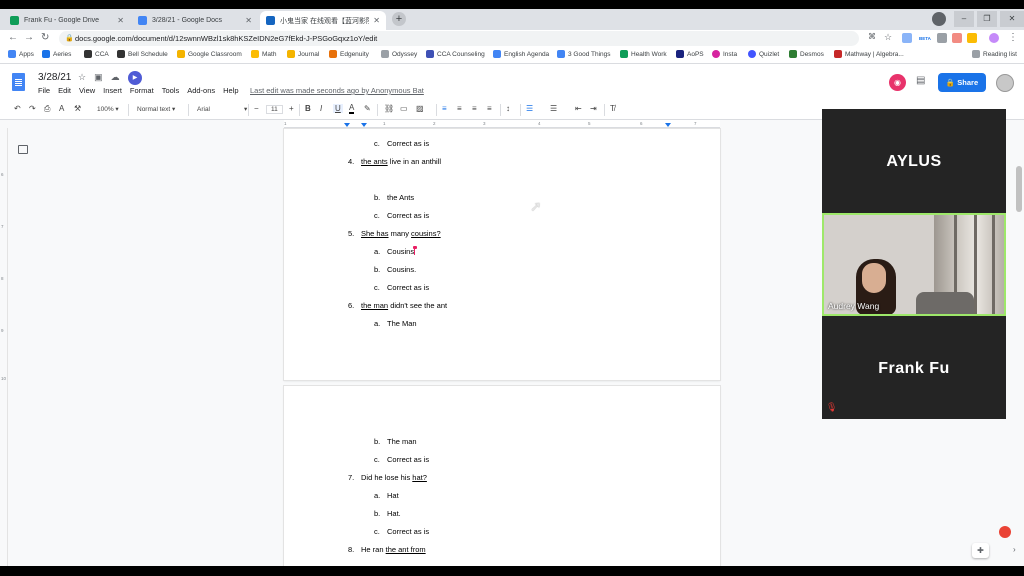 This screenshot has height=576, width=1024. I want to click on increase-font-size-icon: +, so click(291, 108).